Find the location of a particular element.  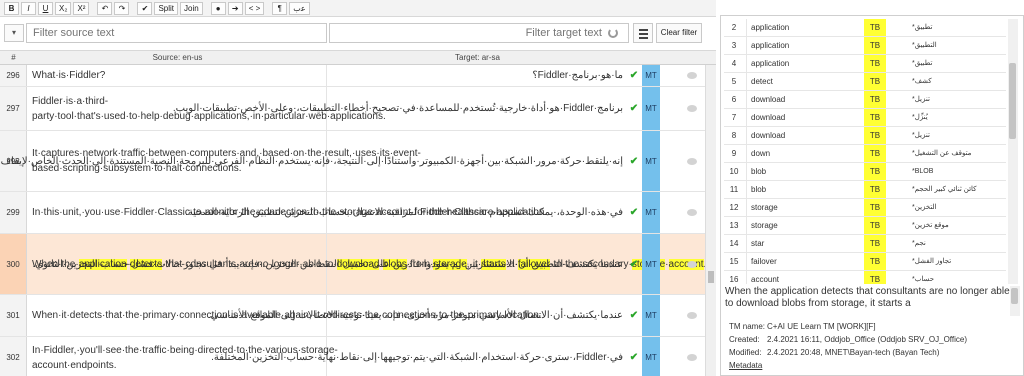

termbase-row: 16 account TB *حساب is located at coordinates (865, 277).